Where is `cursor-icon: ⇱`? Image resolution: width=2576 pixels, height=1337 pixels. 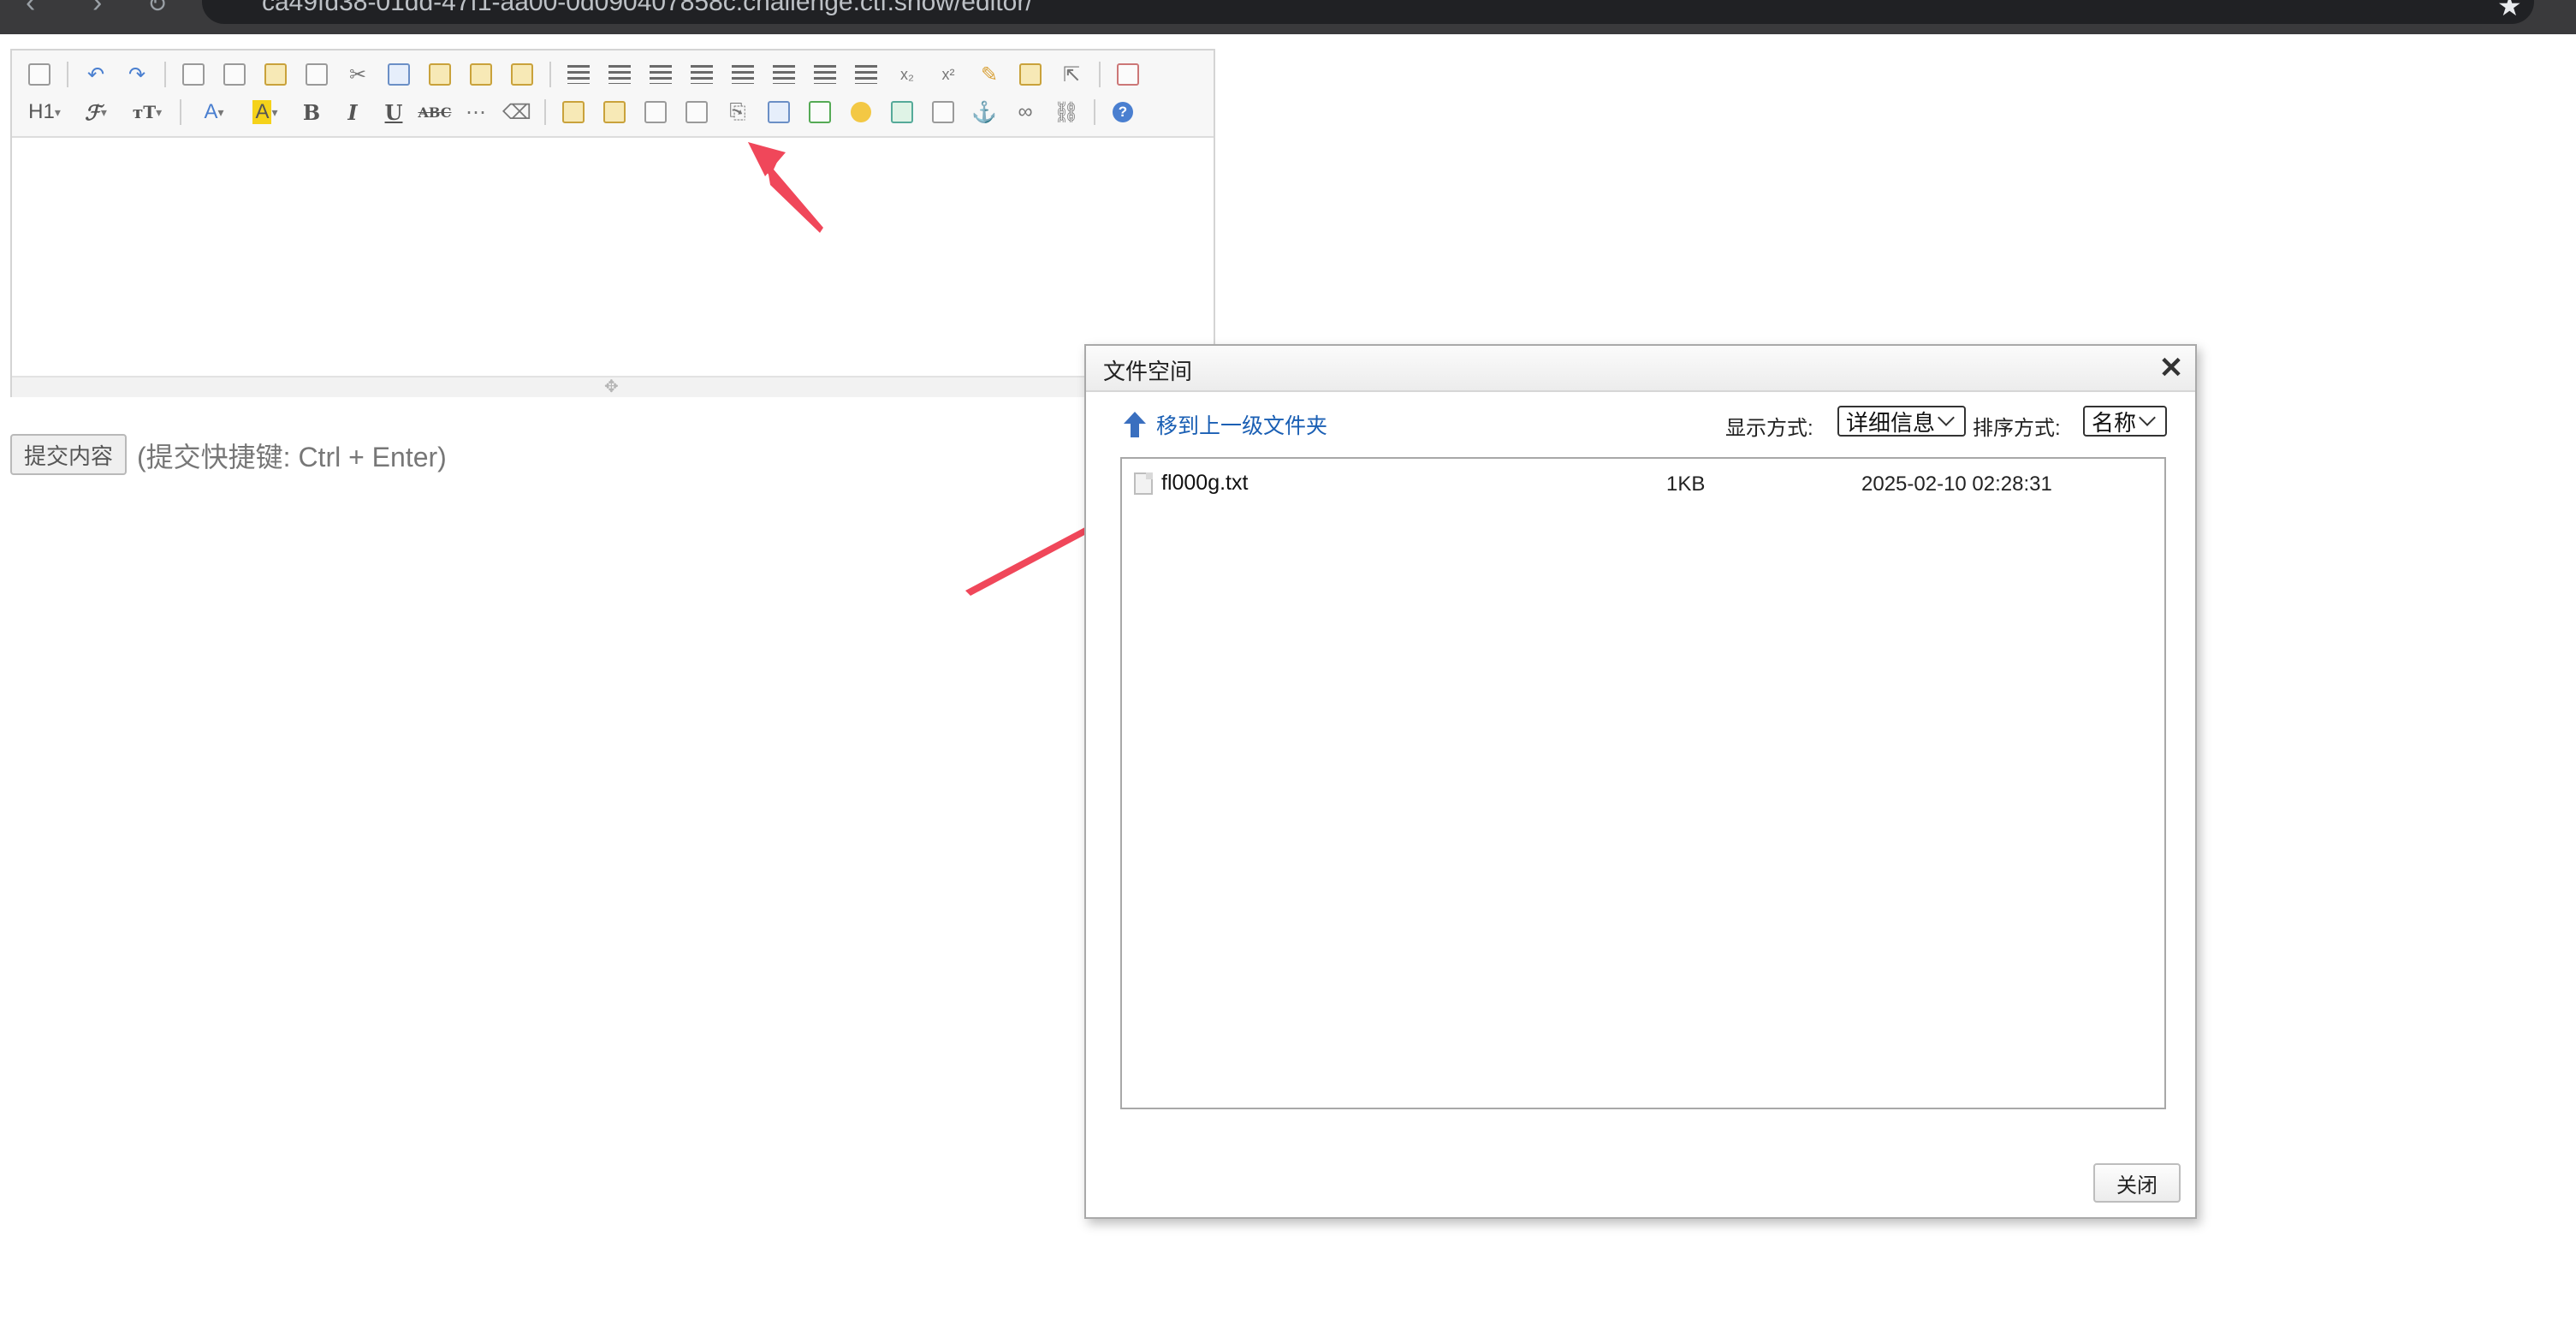
cursor-icon: ⇱ is located at coordinates (1071, 74).